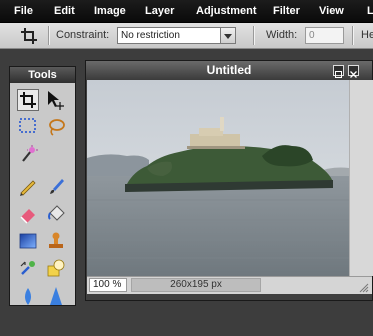 Image resolution: width=373 pixels, height=336 pixels. Describe the element at coordinates (150, 35) in the screenshot. I see `constraint-value: No restriction` at that location.